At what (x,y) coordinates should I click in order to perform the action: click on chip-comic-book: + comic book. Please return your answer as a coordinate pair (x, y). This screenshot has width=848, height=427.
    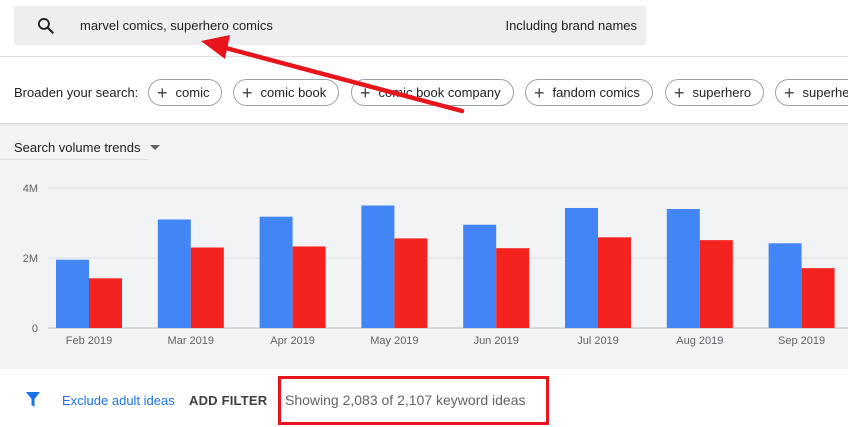
    Looking at the image, I should click on (286, 92).